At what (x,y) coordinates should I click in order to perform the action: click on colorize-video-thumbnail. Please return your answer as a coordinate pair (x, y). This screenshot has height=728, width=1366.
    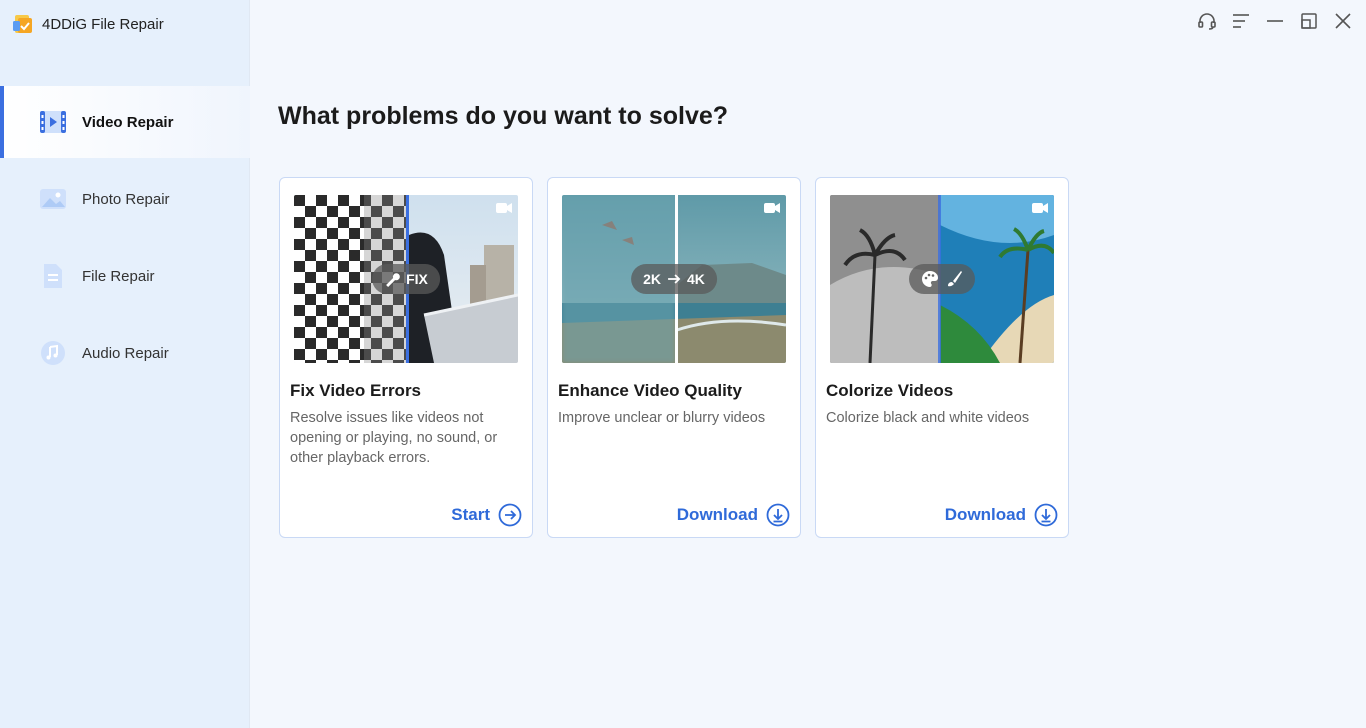
    Looking at the image, I should click on (942, 279).